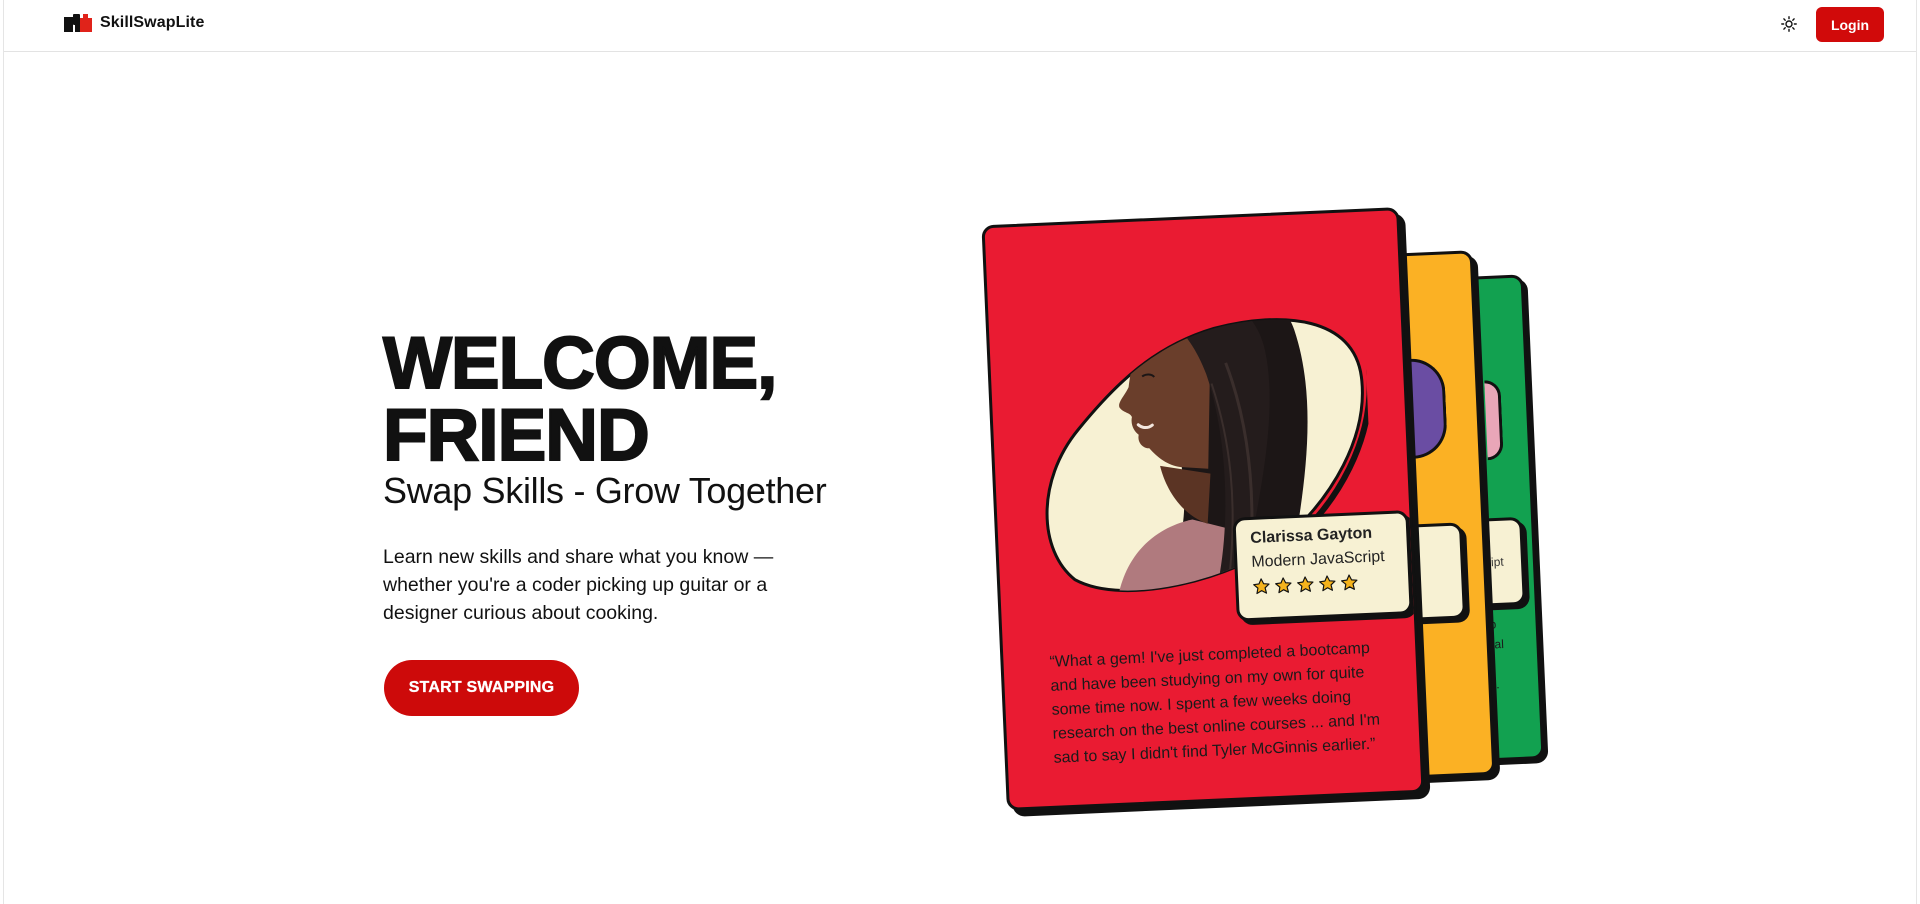 Image resolution: width=1920 pixels, height=904 pixels. I want to click on brand-link: SkillSwapLite, so click(134, 23).